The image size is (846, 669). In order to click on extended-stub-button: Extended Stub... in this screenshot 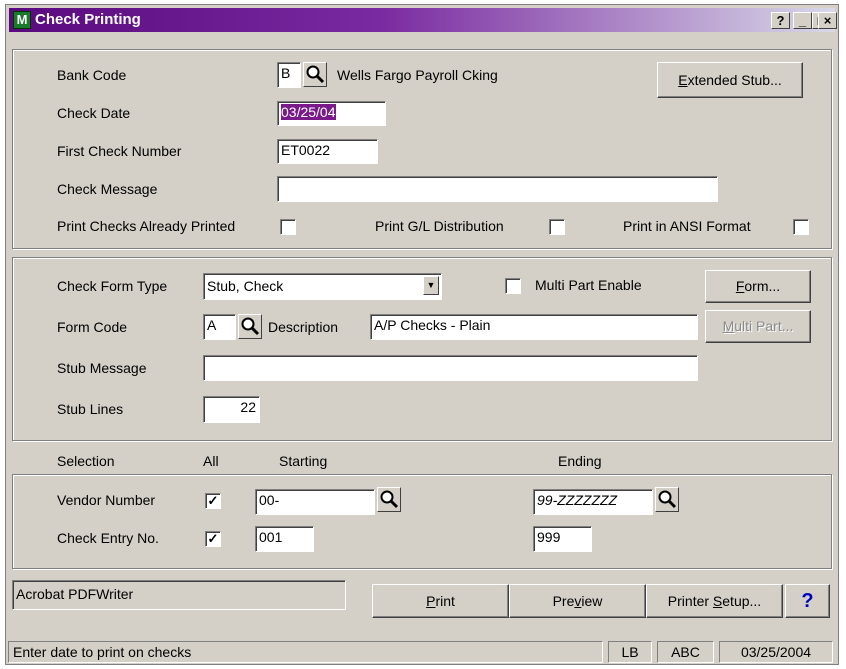, I will do `click(730, 80)`.